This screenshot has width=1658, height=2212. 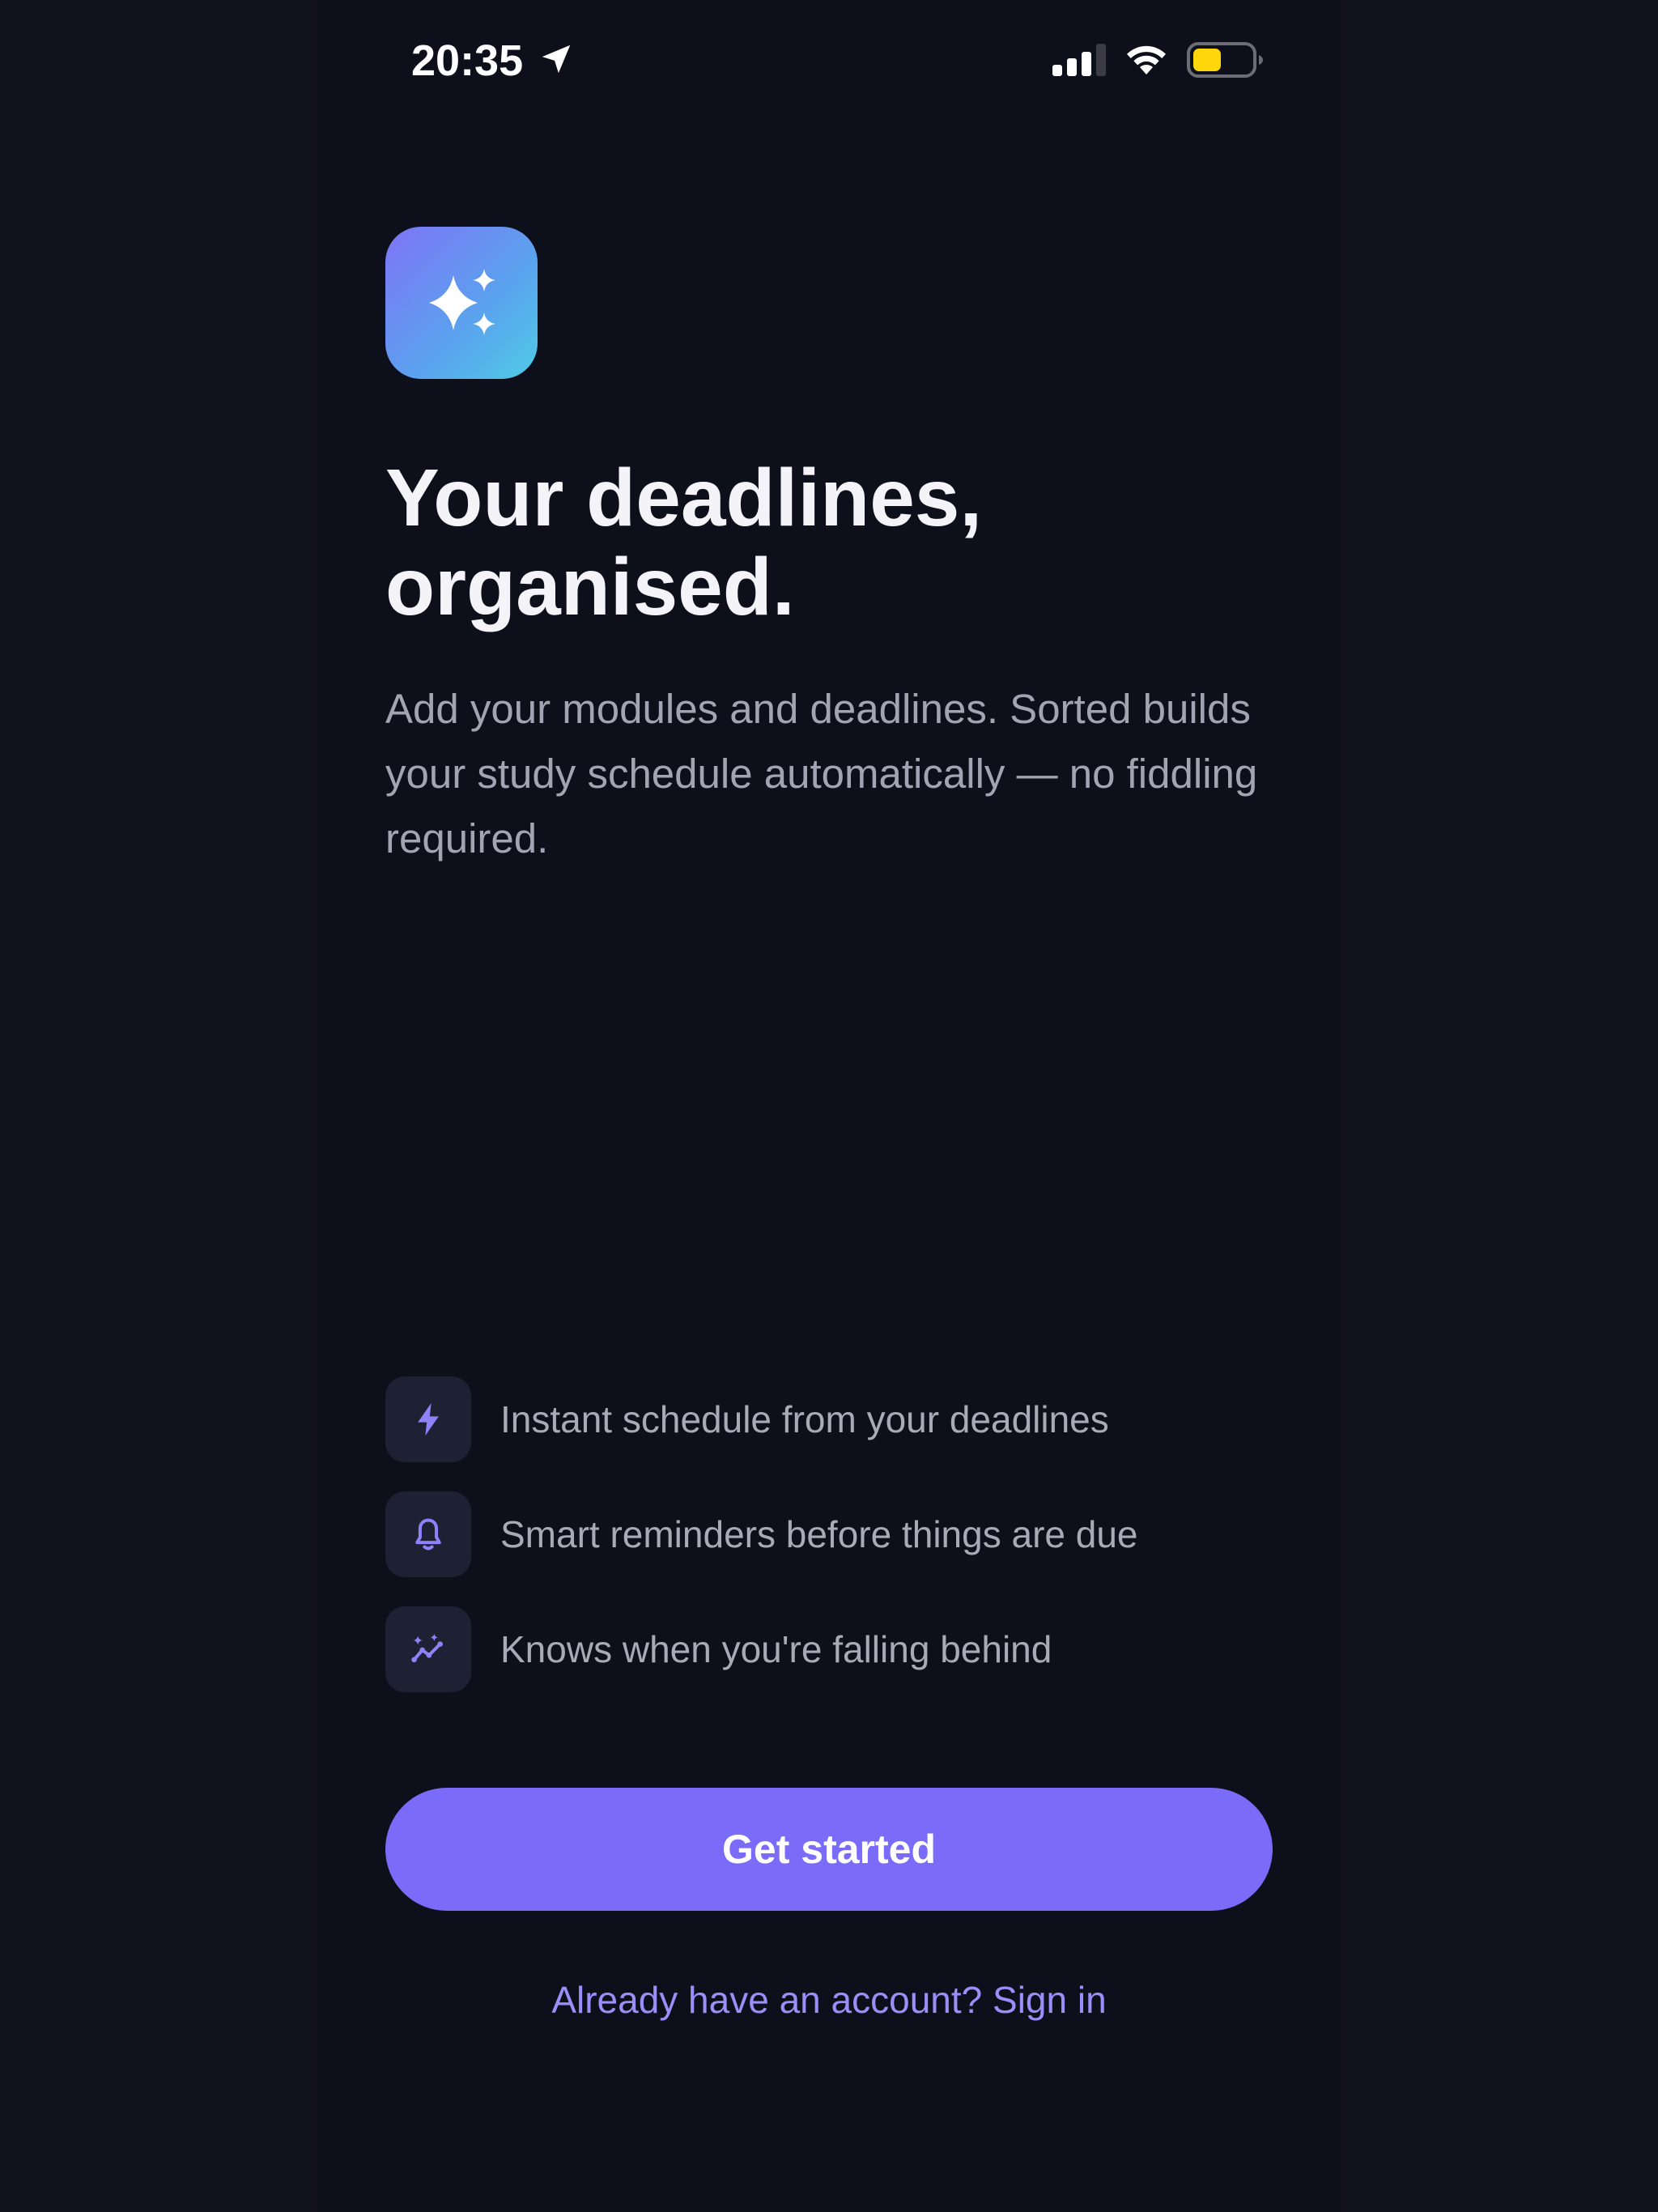 I want to click on feature-item-smart-reminders: Smart reminders before things are due, so click(x=830, y=1534).